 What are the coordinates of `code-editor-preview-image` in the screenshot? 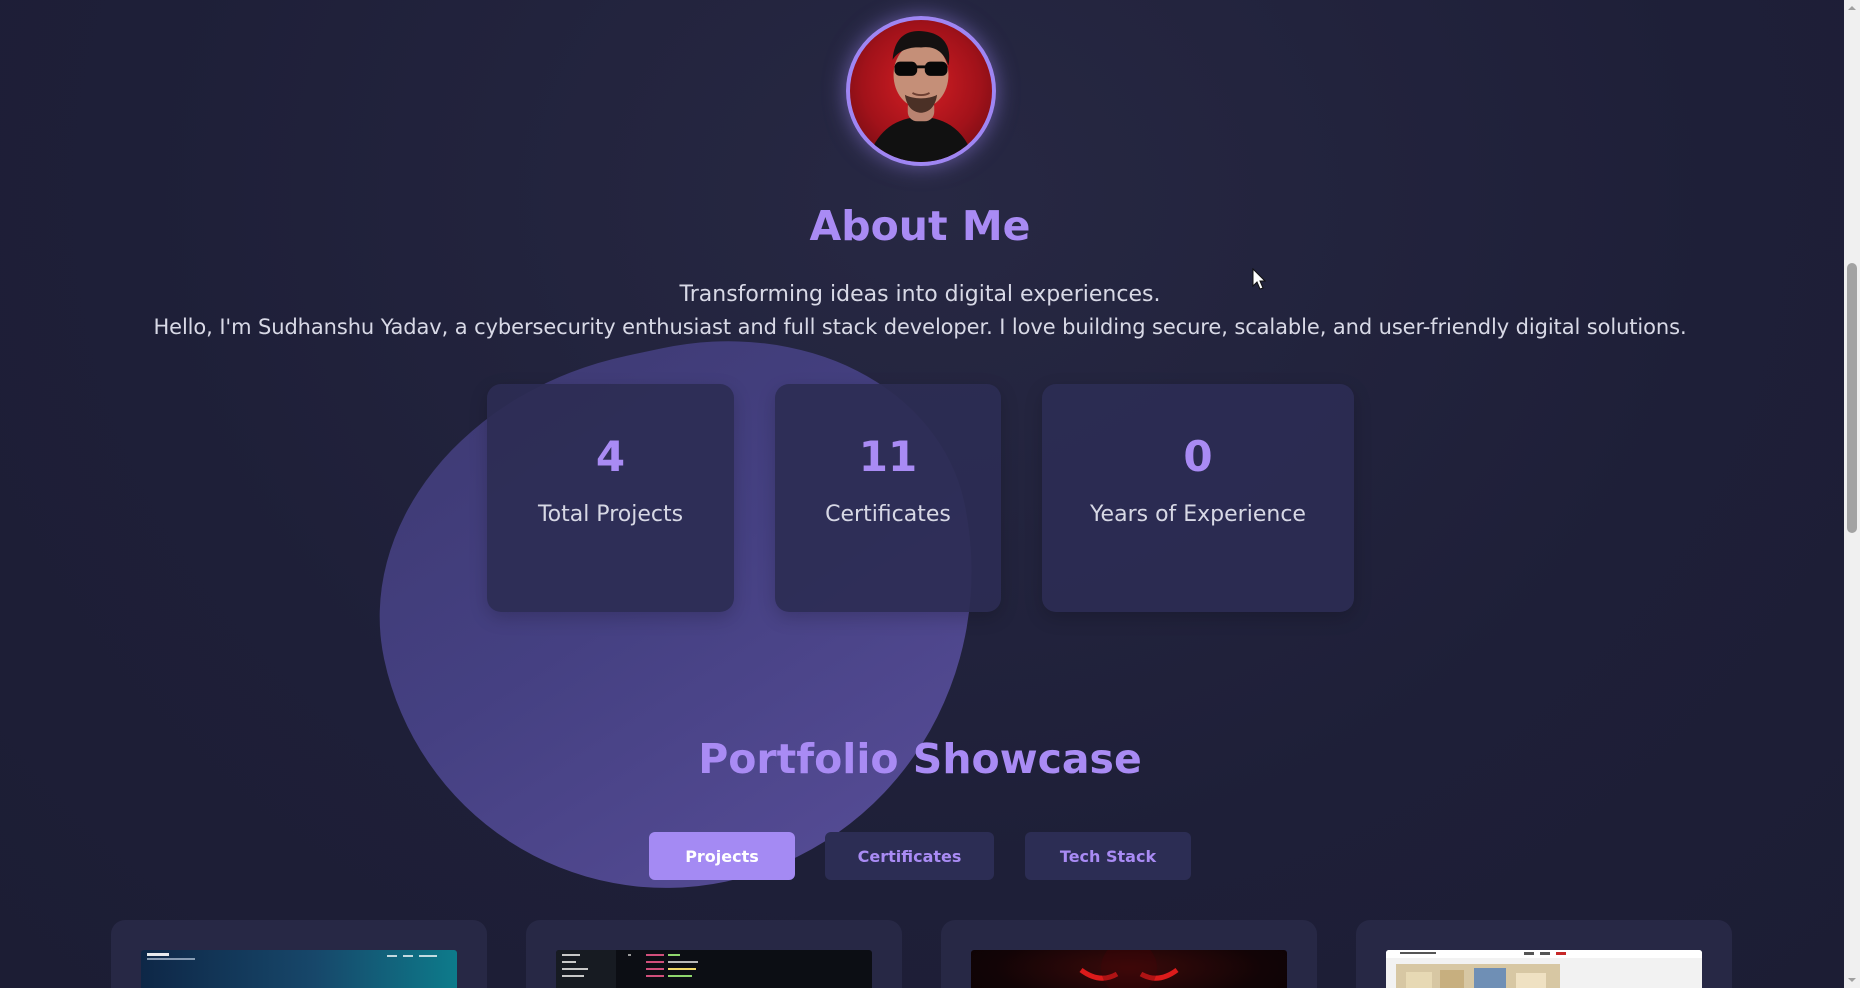 It's located at (627, 969).